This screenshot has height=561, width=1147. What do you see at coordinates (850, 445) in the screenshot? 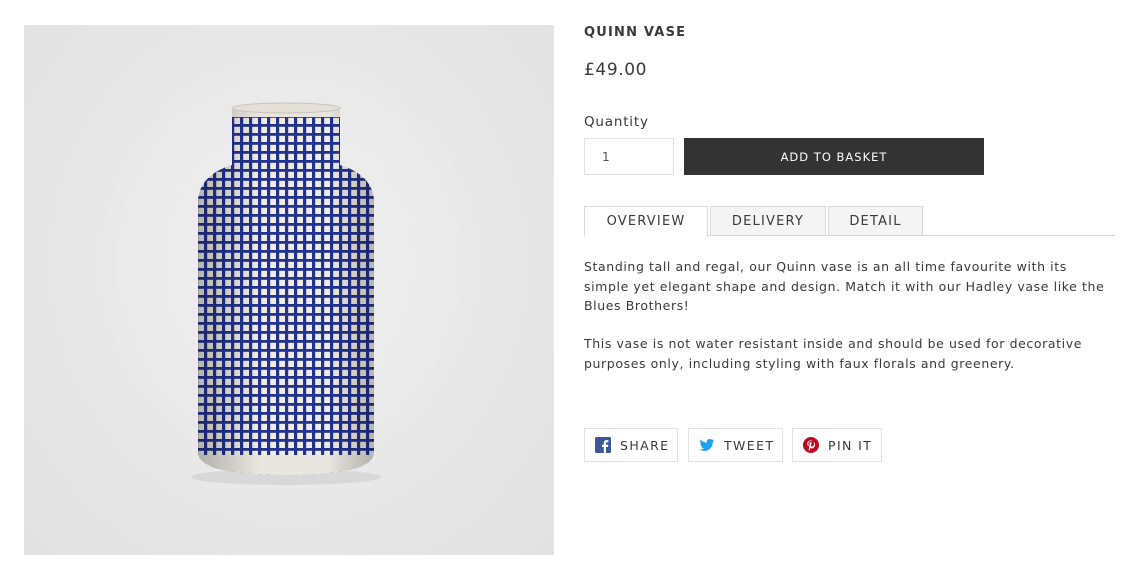
I see `share-label: PIN IT` at bounding box center [850, 445].